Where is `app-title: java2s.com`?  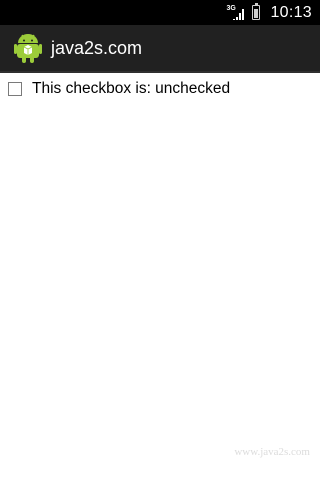 app-title: java2s.com is located at coordinates (97, 47).